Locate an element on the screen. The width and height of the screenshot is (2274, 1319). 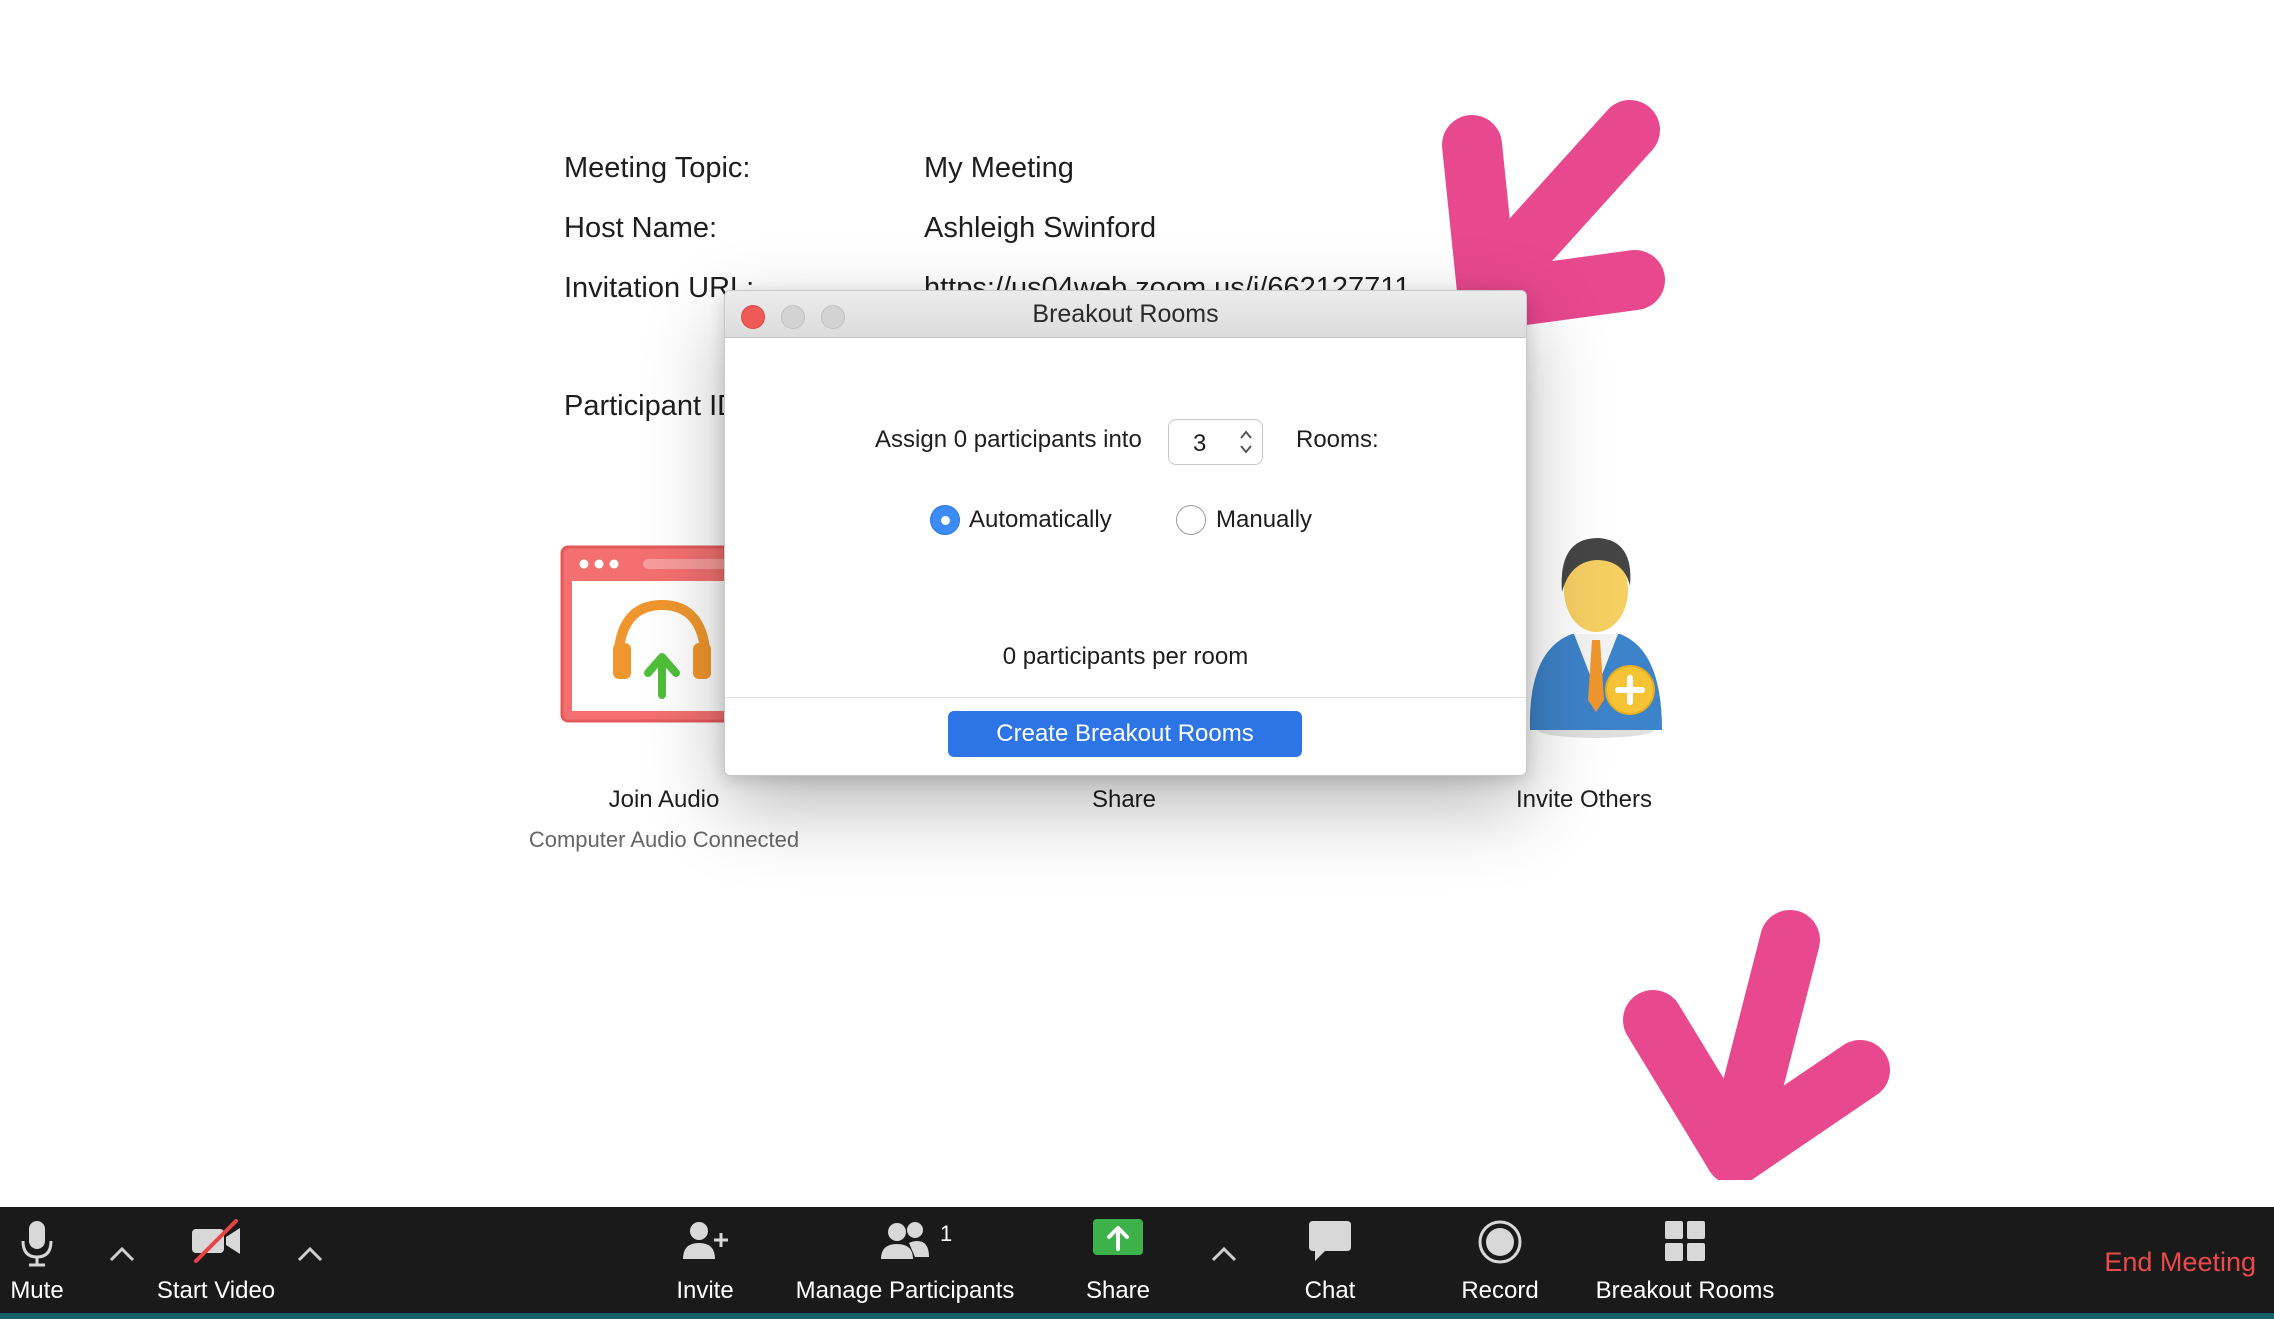
rooms-count-stepper: 3 is located at coordinates (1215, 442).